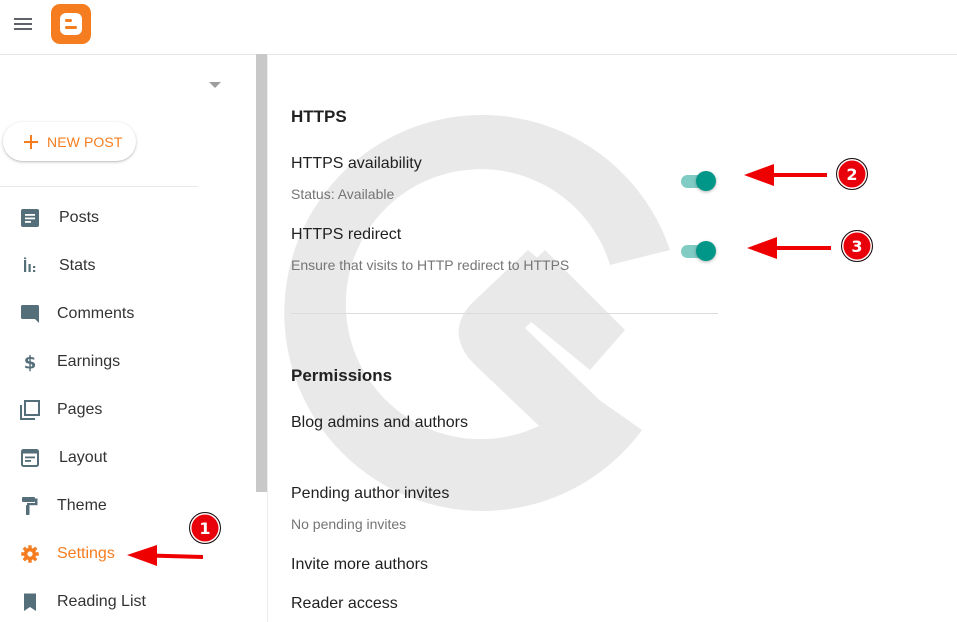 This screenshot has width=957, height=622. Describe the element at coordinates (205, 528) in the screenshot. I see `annotation-badge-1: 1` at that location.